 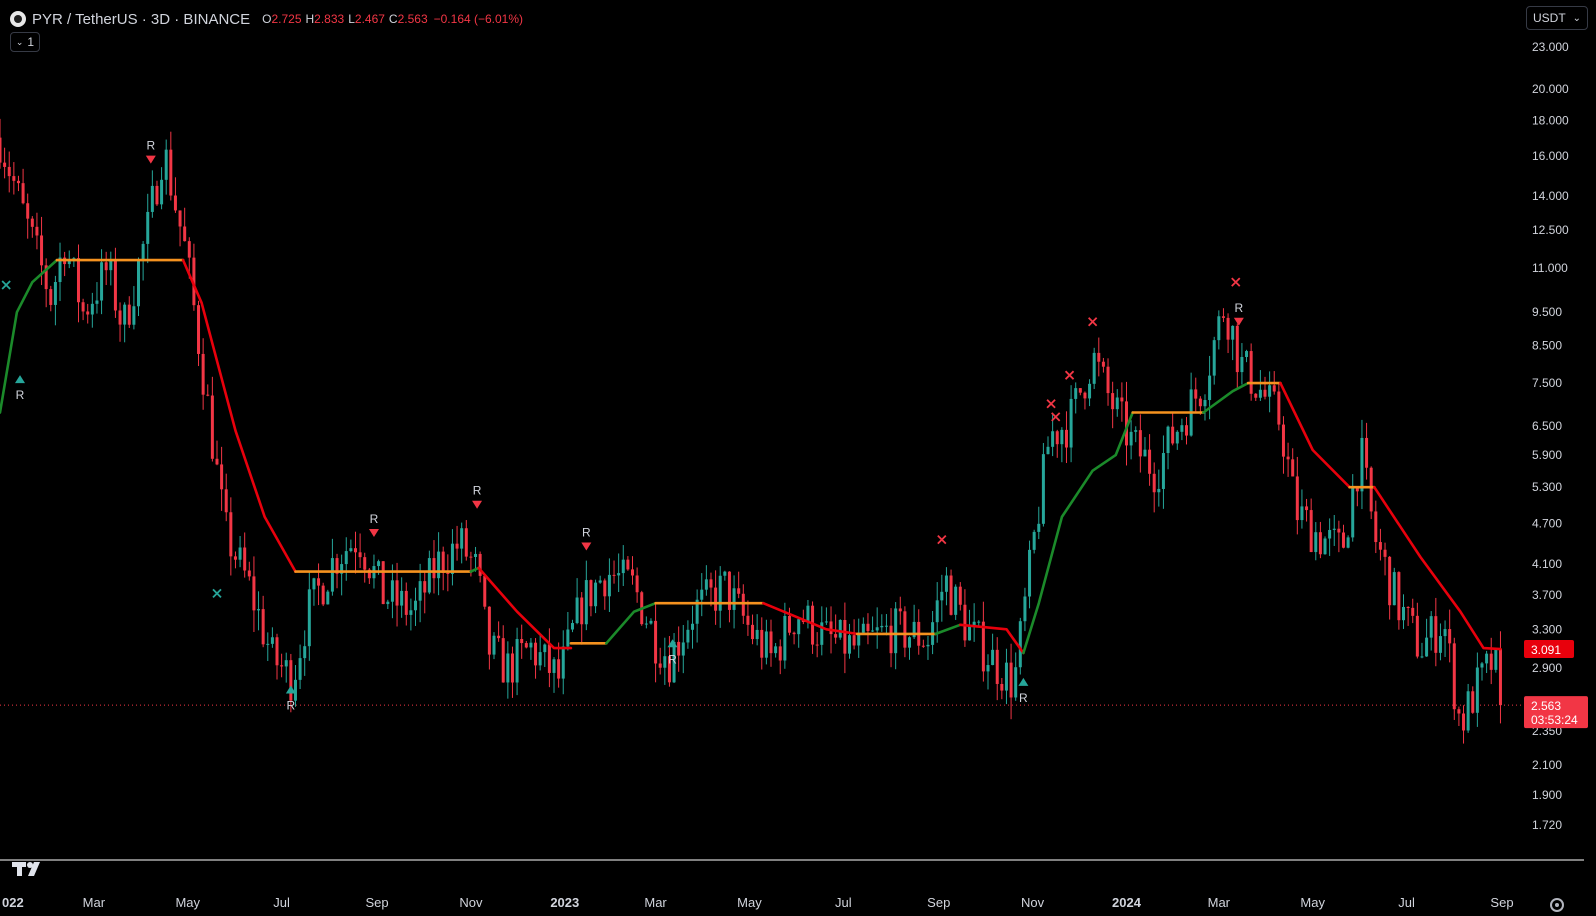 What do you see at coordinates (1557, 905) in the screenshot?
I see `settings-gear-icon` at bounding box center [1557, 905].